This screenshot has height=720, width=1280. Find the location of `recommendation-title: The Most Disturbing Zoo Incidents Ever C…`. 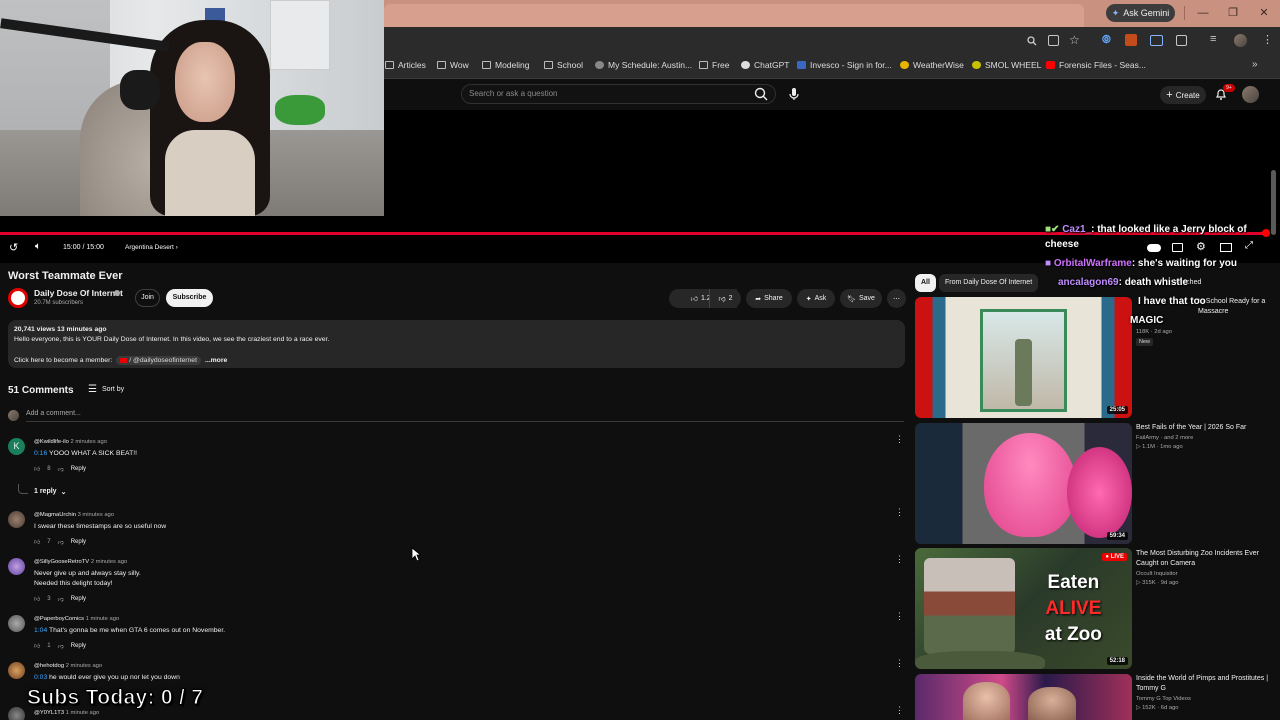

recommendation-title: The Most Disturbing Zoo Incidents Ever C… is located at coordinates (1206, 559).